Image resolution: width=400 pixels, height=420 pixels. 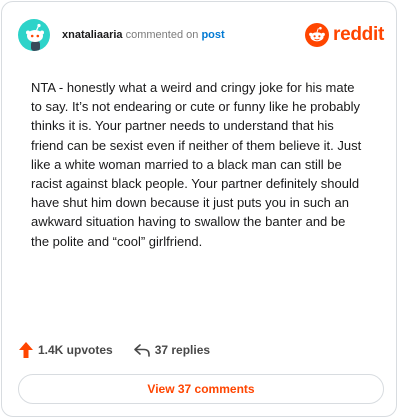 I want to click on upvote-button: 1.4K upvotes, so click(x=65, y=350).